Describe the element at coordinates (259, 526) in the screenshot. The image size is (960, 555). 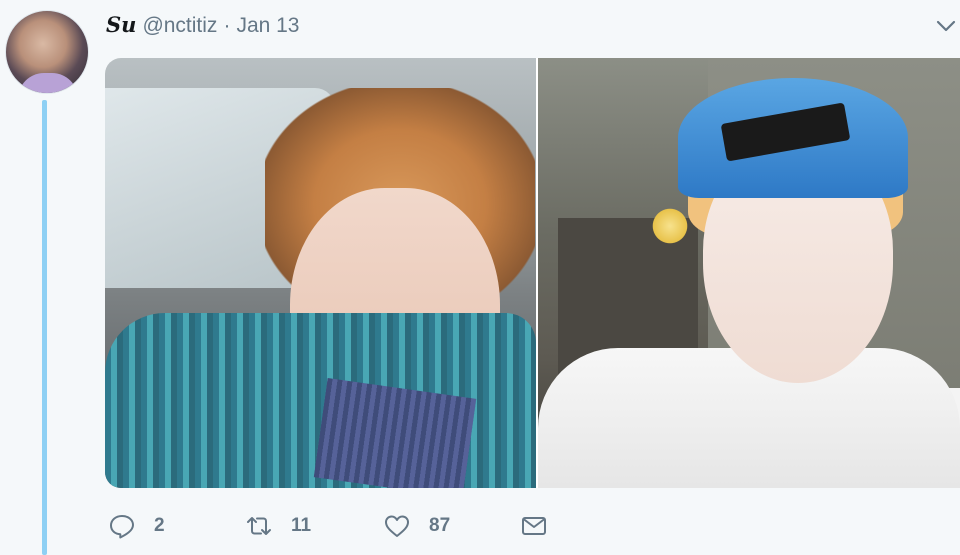
I see `retweet-icon` at that location.